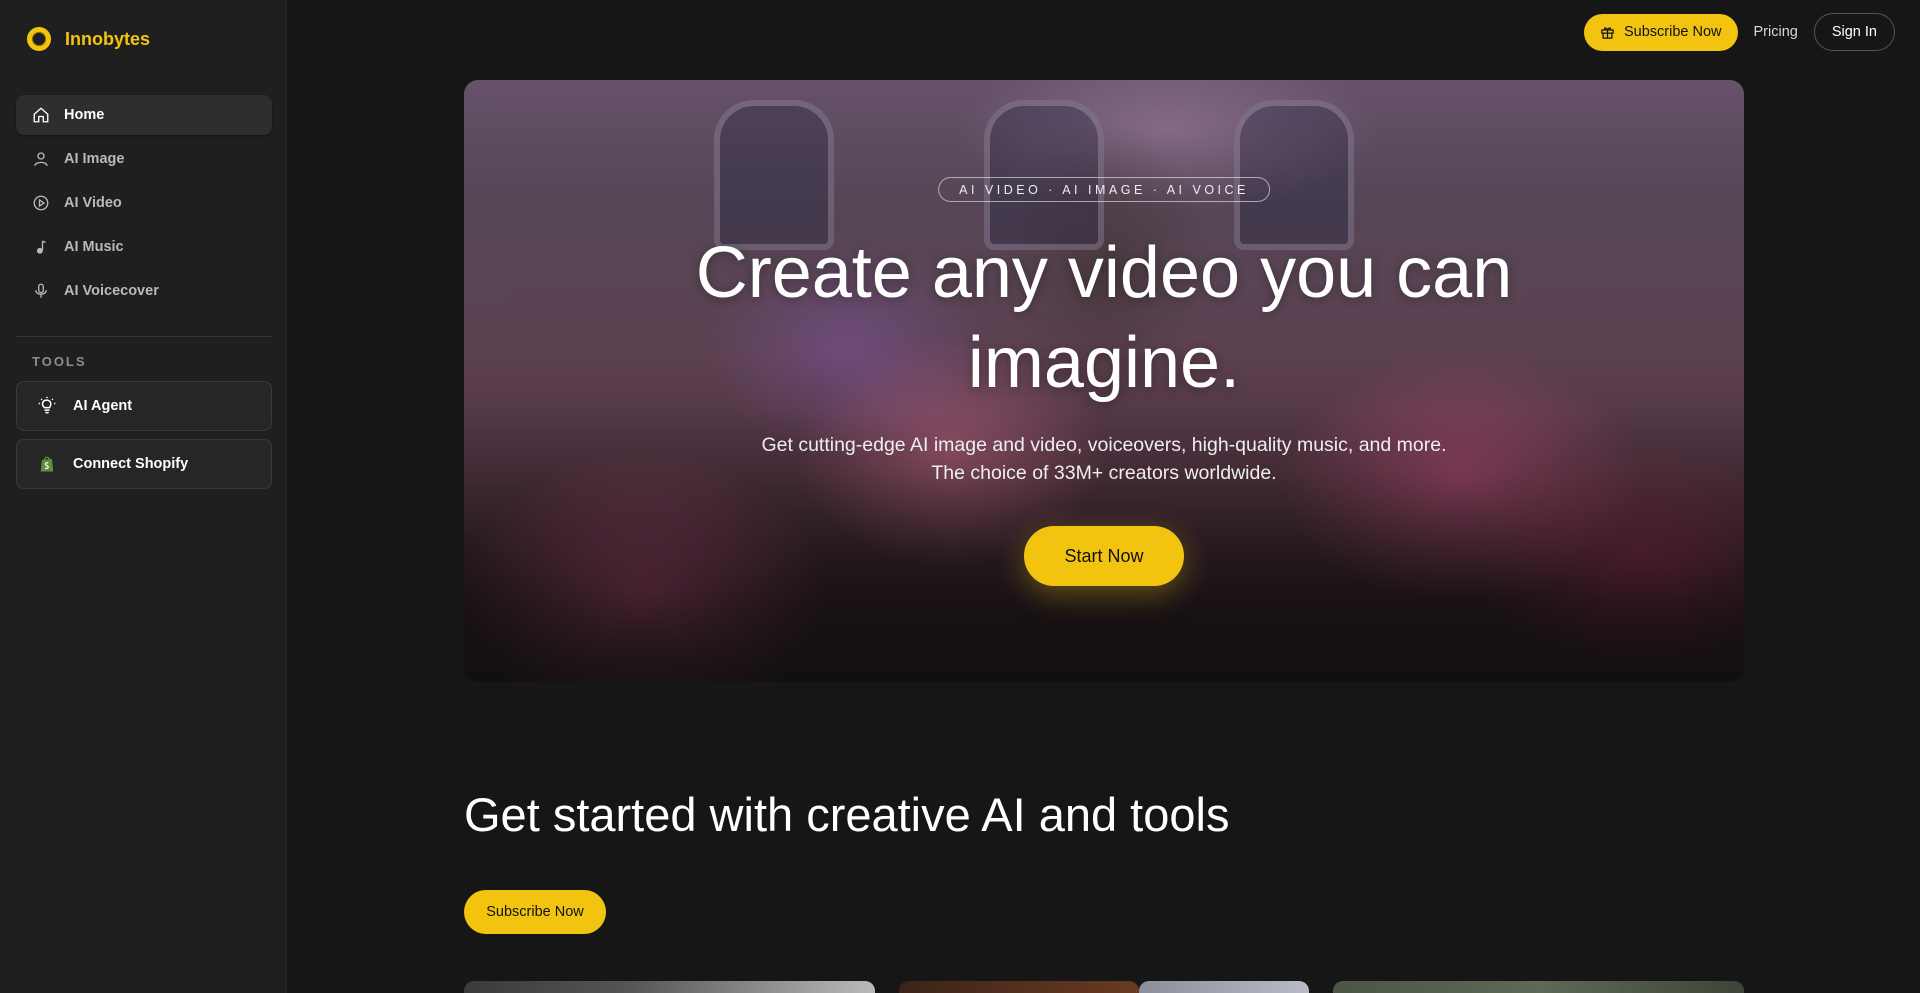 The image size is (1920, 993). What do you see at coordinates (144, 406) in the screenshot?
I see `tool-ai-agent: AI Agent` at bounding box center [144, 406].